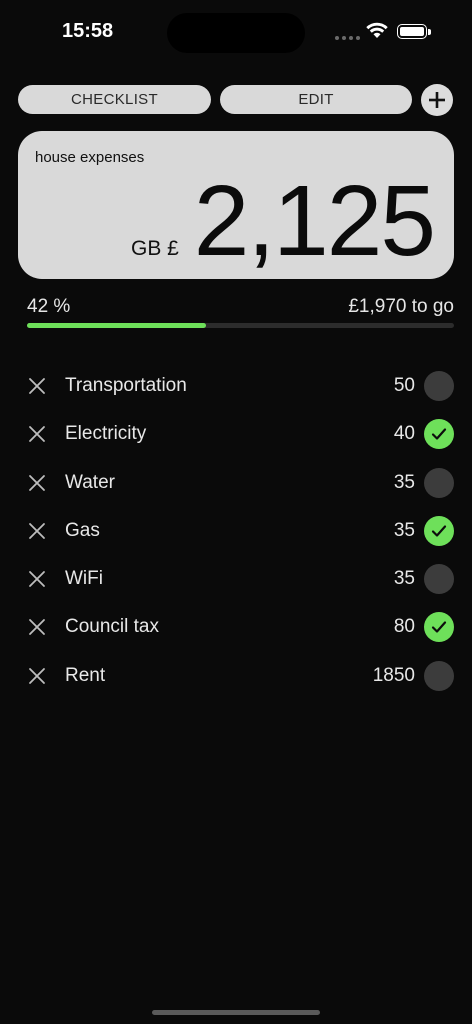  I want to click on checklist-button: CHECKLIST, so click(114, 99).